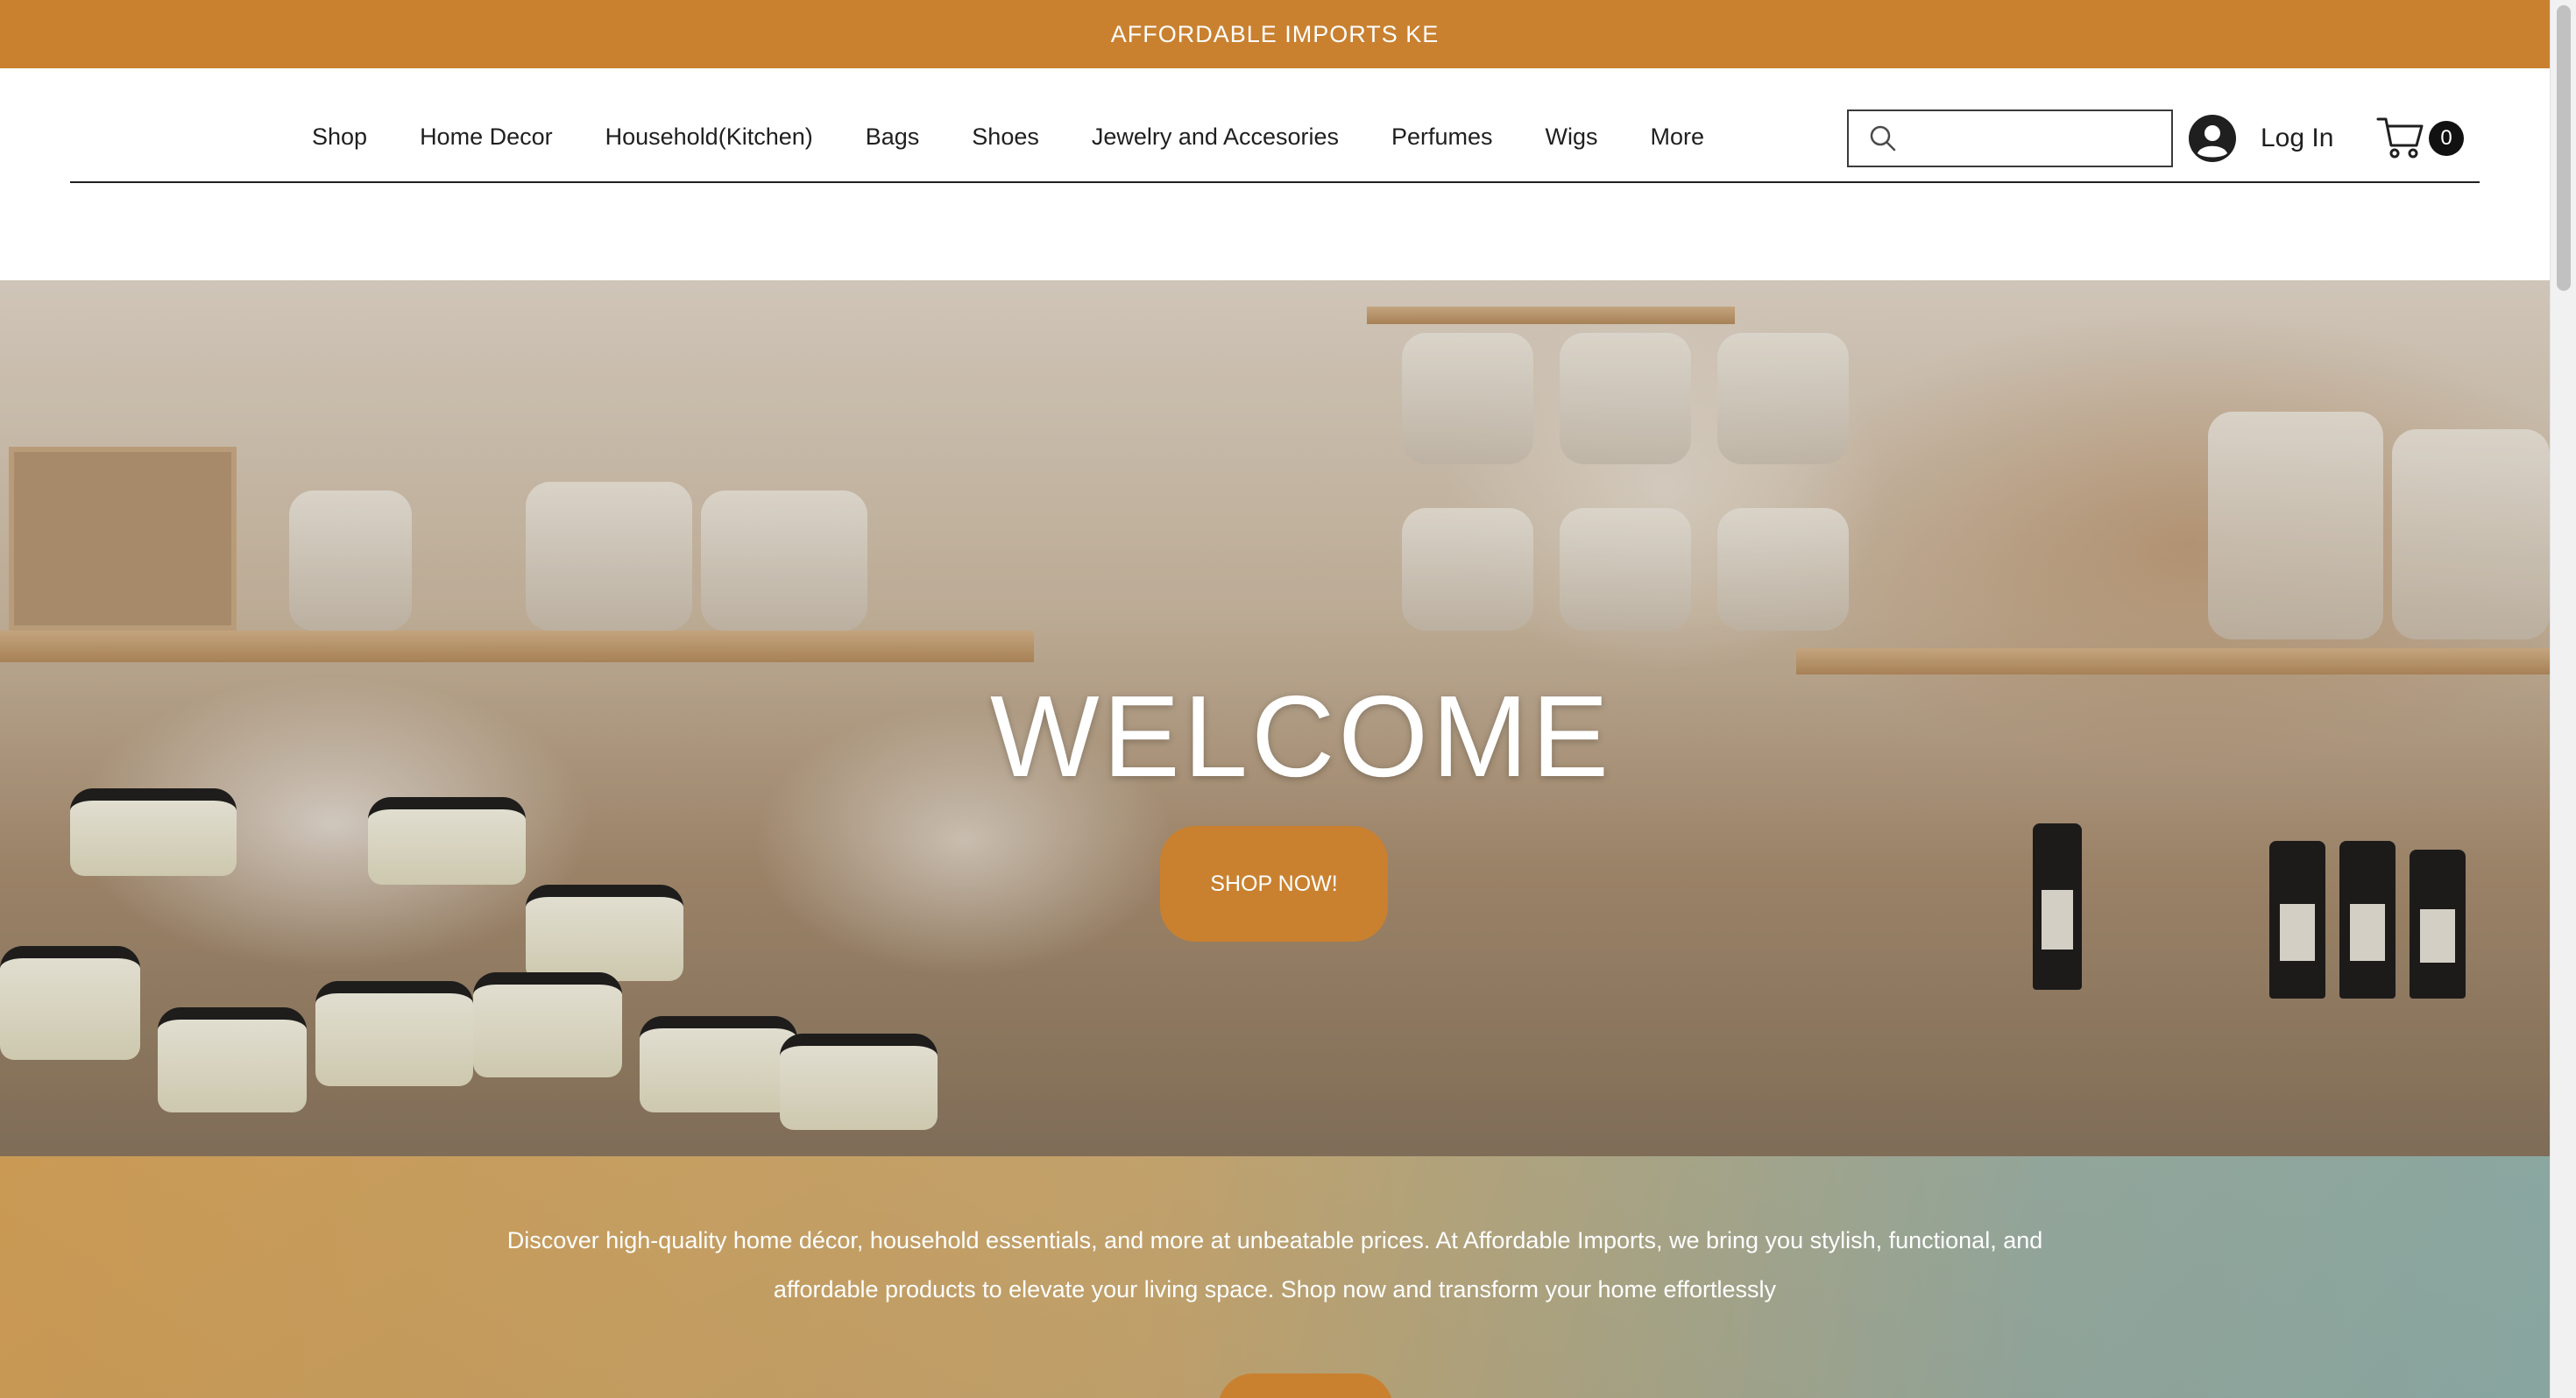 The width and height of the screenshot is (2576, 1398). What do you see at coordinates (2058, 138) in the screenshot?
I see `search-input` at bounding box center [2058, 138].